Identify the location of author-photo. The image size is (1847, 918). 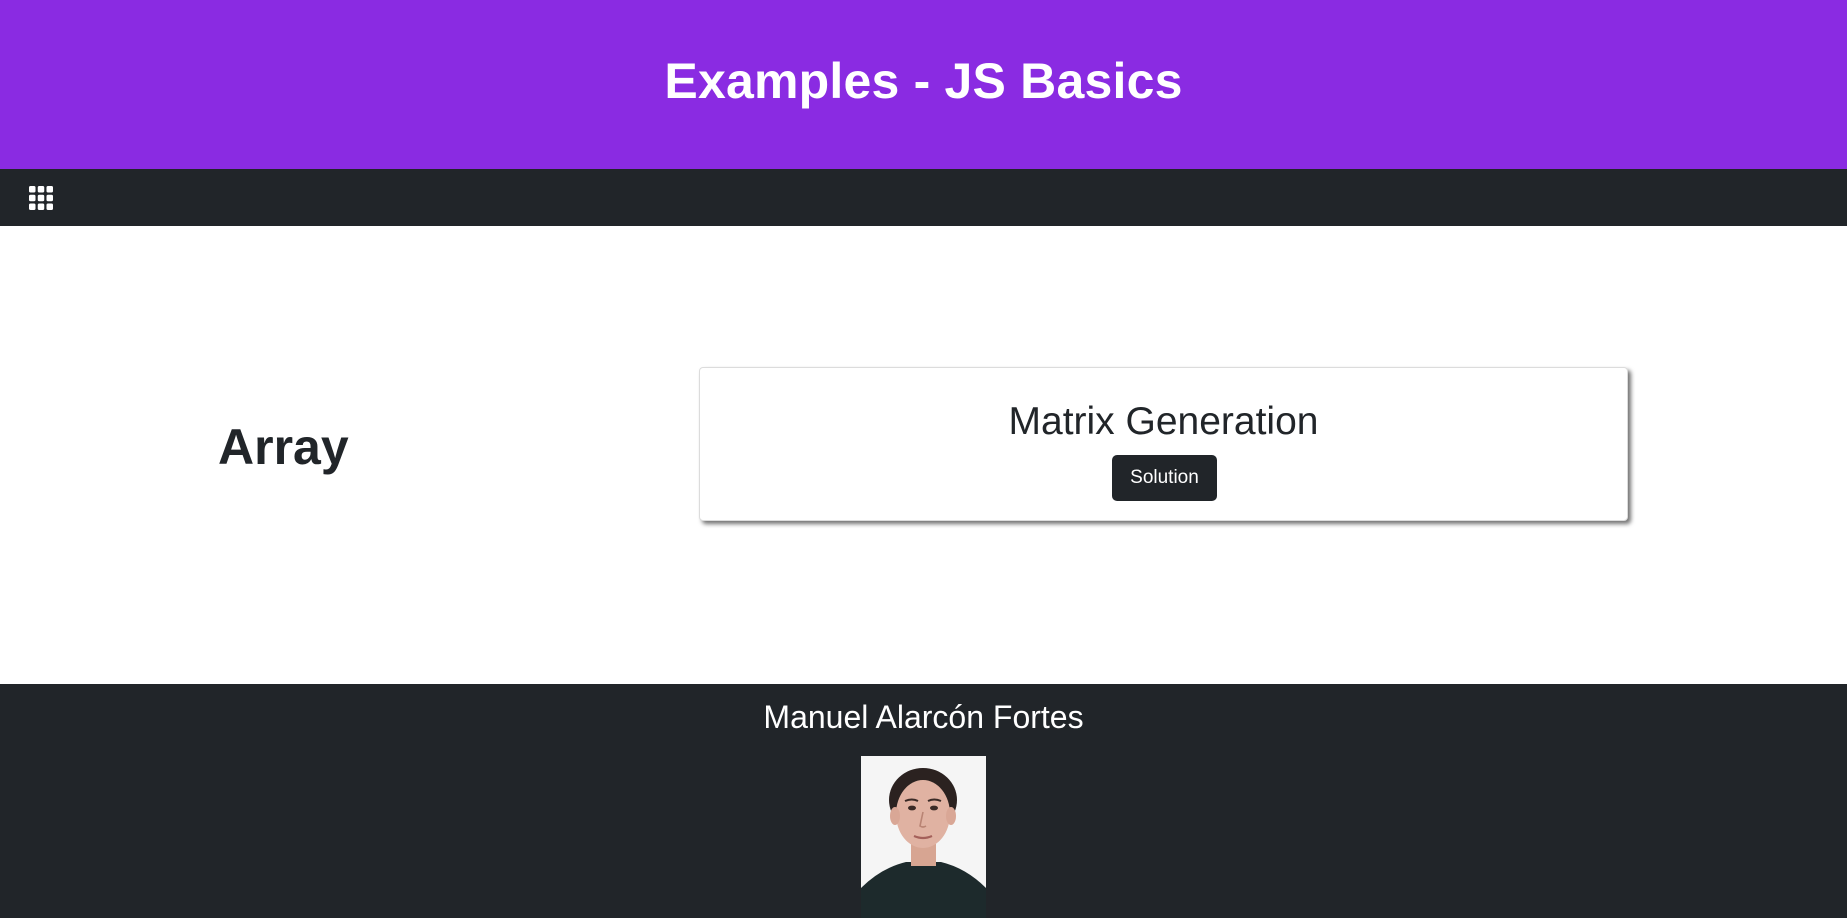
(923, 837).